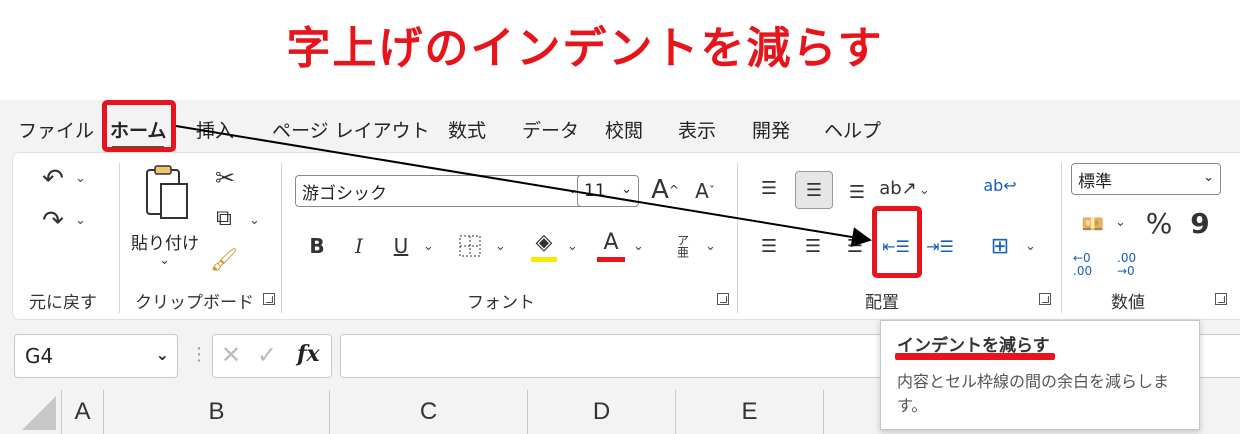  What do you see at coordinates (975, 356) in the screenshot?
I see `tooltip-title-underline` at bounding box center [975, 356].